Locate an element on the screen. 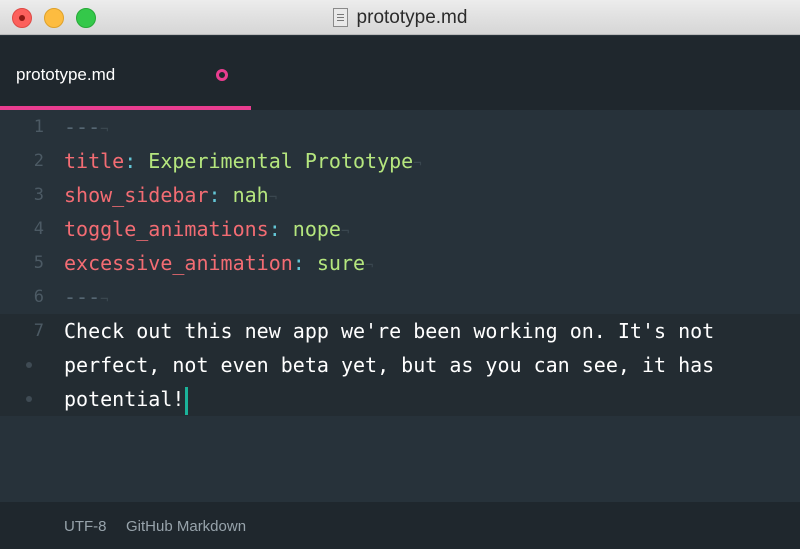 The width and height of the screenshot is (800, 549). line-number: 2 is located at coordinates (38, 161).